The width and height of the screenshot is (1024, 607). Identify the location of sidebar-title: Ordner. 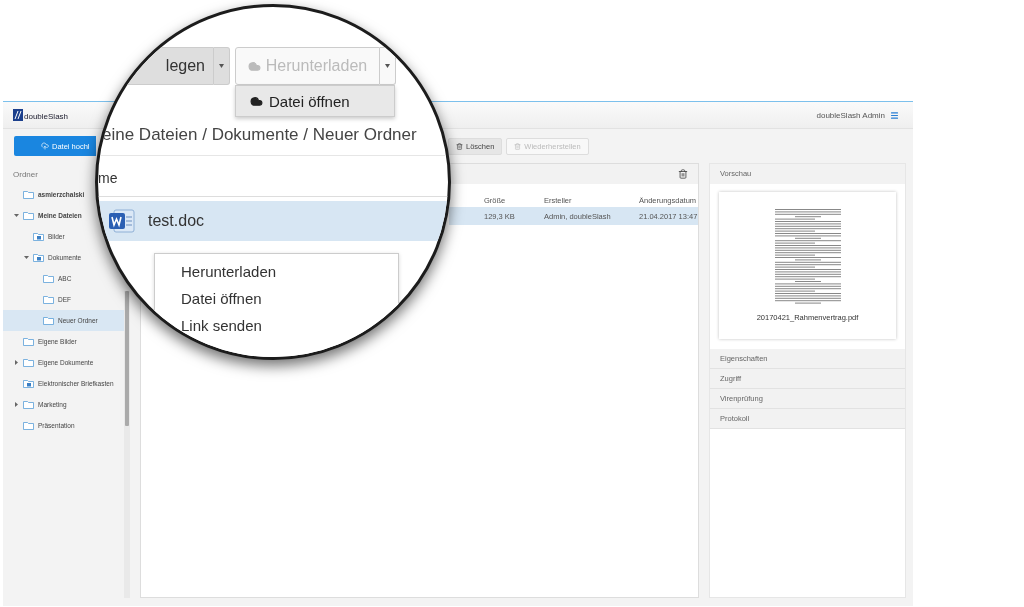
(25, 175).